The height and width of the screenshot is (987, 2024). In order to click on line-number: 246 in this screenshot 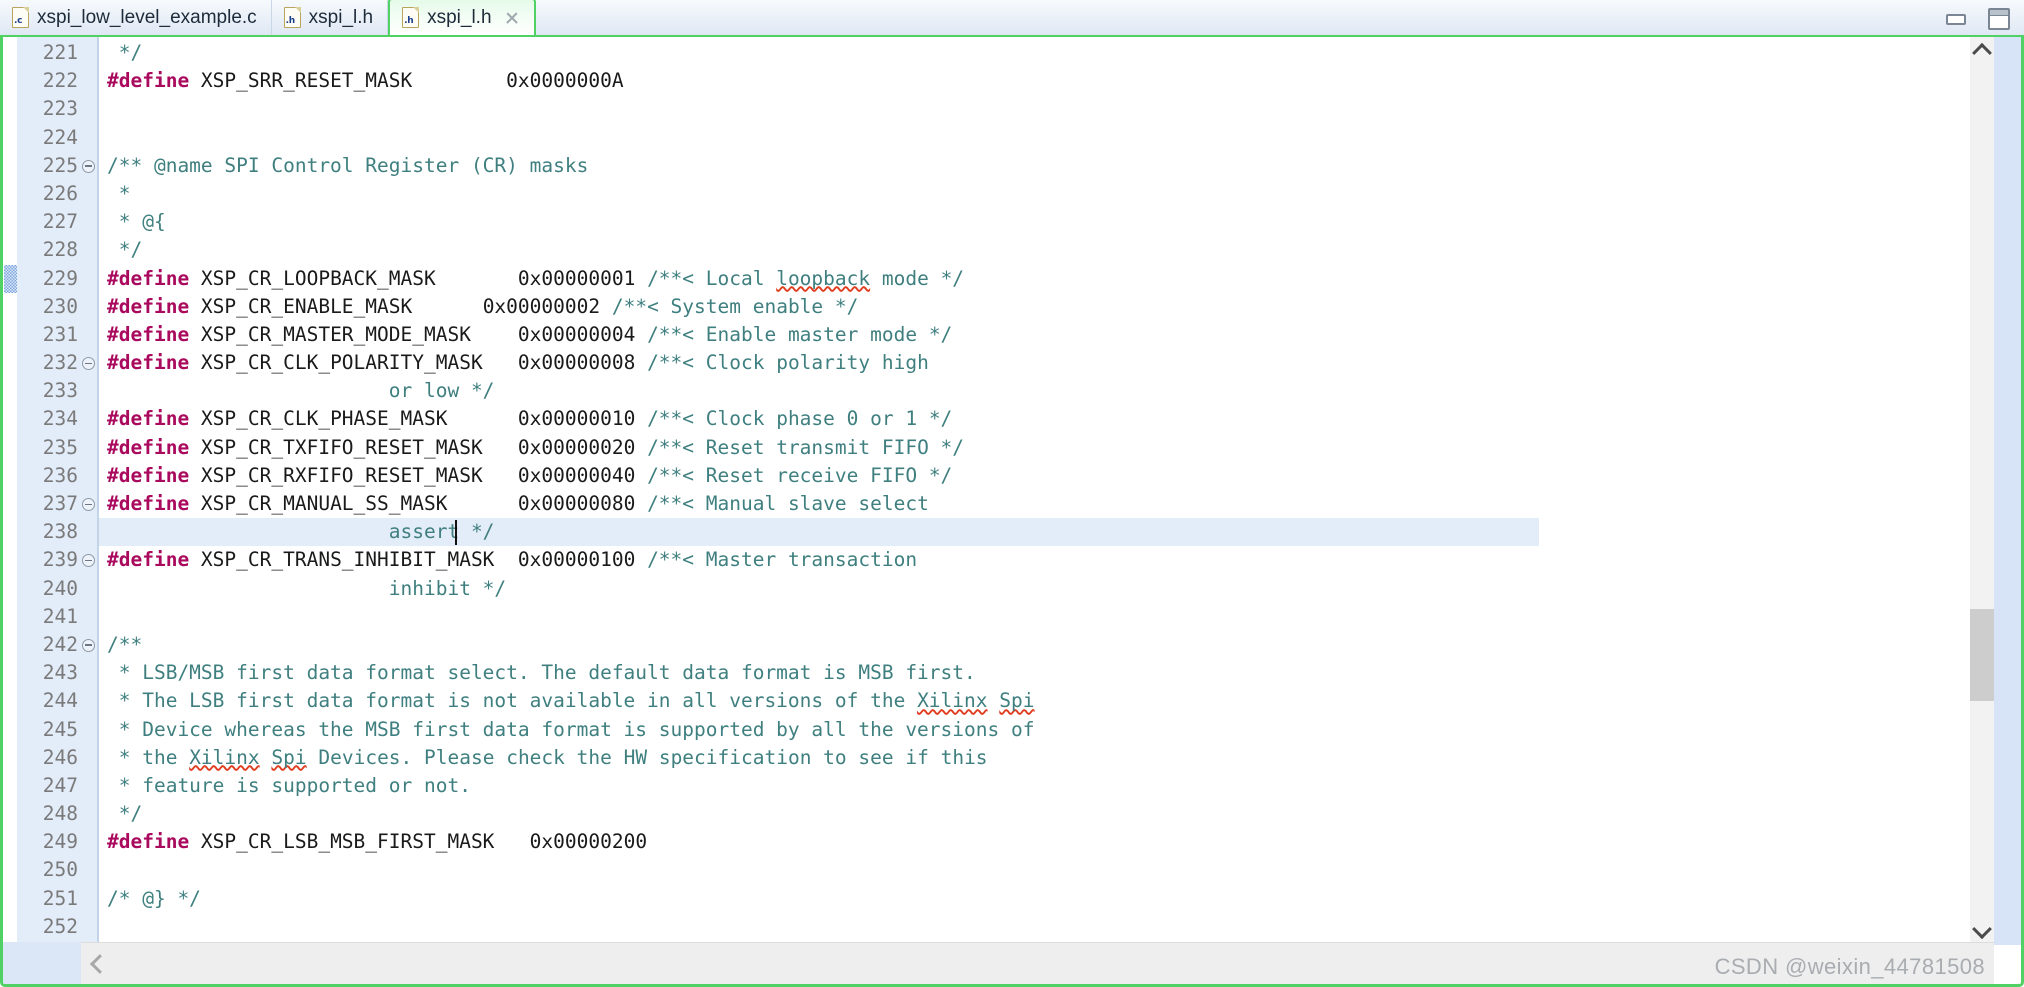, I will do `click(60, 757)`.